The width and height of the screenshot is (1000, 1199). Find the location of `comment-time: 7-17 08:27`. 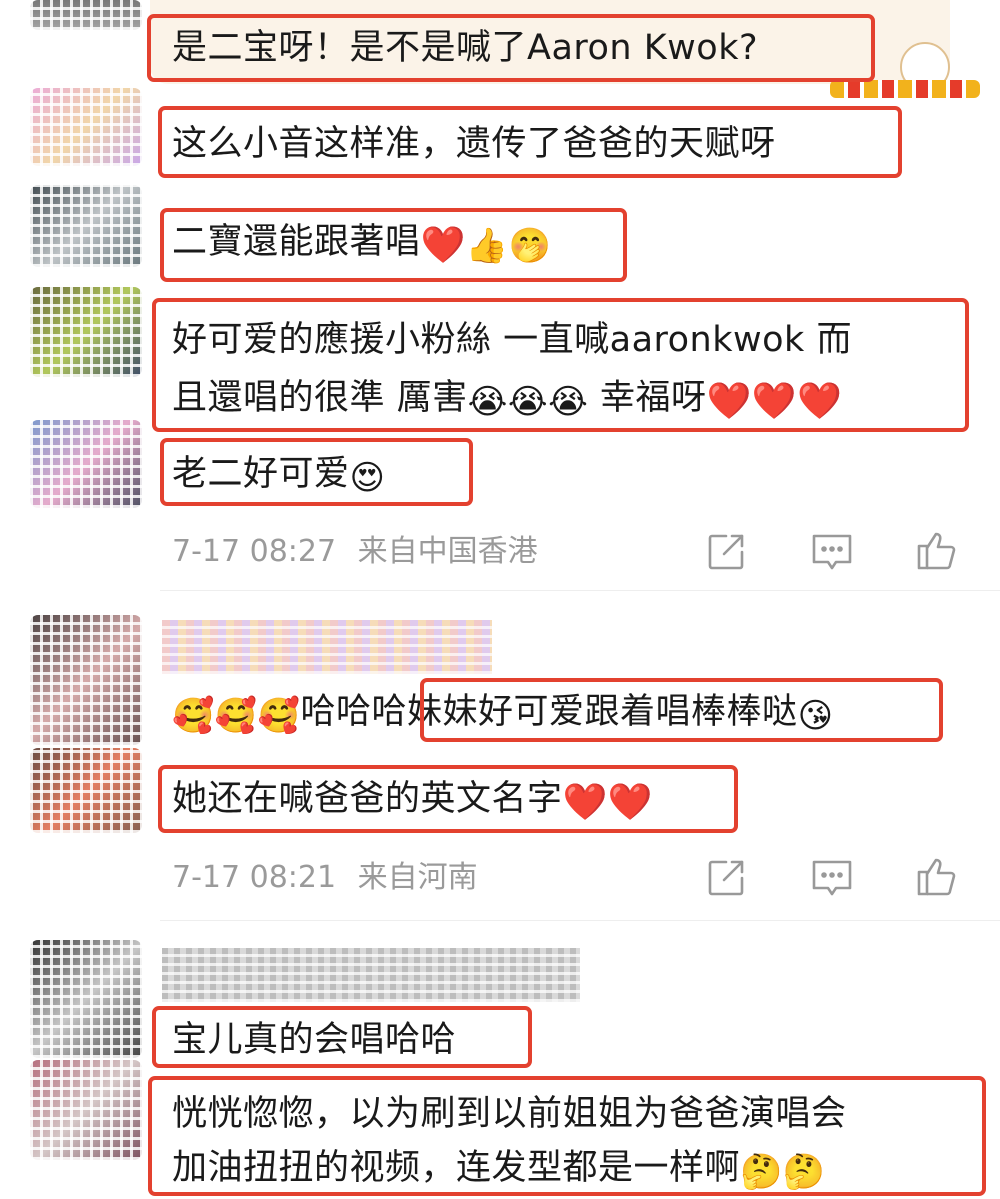

comment-time: 7-17 08:27 is located at coordinates (254, 551).